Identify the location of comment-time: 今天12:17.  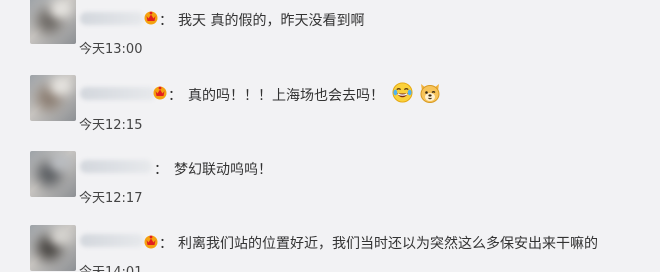
(111, 198).